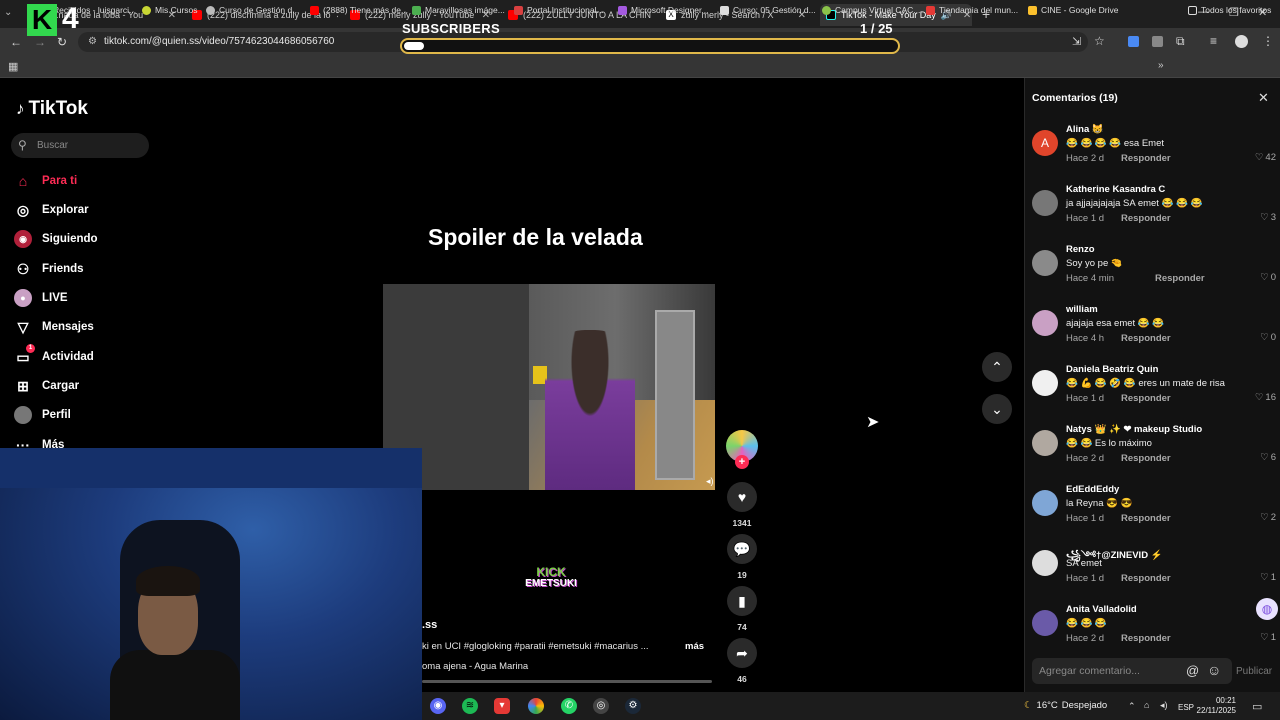  I want to click on chrome-icon, so click(536, 706).